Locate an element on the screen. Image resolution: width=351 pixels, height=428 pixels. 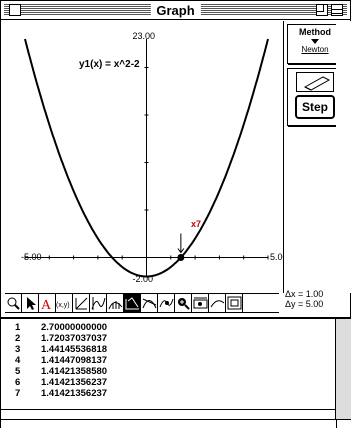
delta-readout: Δx = 1.00 Δy = 5.00 is located at coordinates (304, 299).